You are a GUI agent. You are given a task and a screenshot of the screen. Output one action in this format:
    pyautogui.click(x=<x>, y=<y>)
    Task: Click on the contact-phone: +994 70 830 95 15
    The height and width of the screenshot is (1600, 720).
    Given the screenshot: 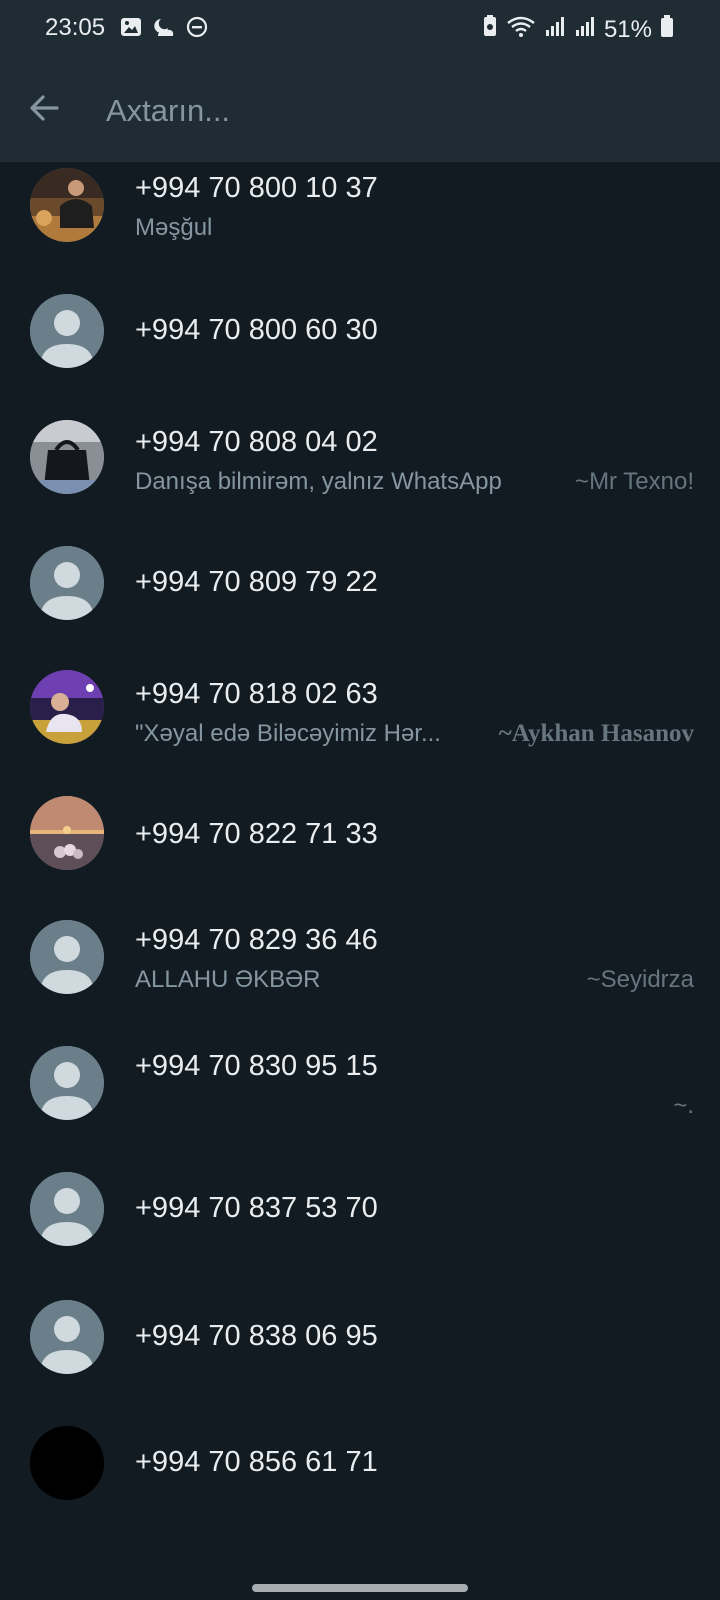 What is the action you would take?
    pyautogui.click(x=256, y=1066)
    